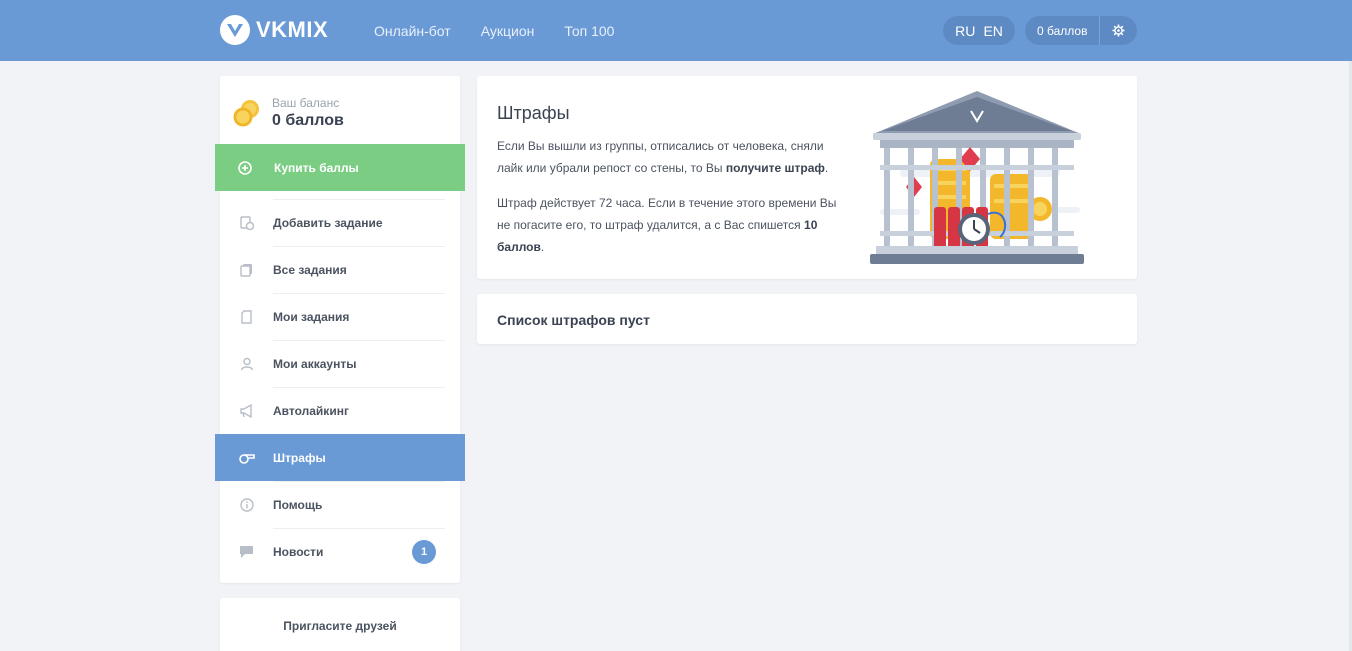 This screenshot has height=651, width=1352. I want to click on sidebar-item-label: Мои аккаунты, so click(315, 363).